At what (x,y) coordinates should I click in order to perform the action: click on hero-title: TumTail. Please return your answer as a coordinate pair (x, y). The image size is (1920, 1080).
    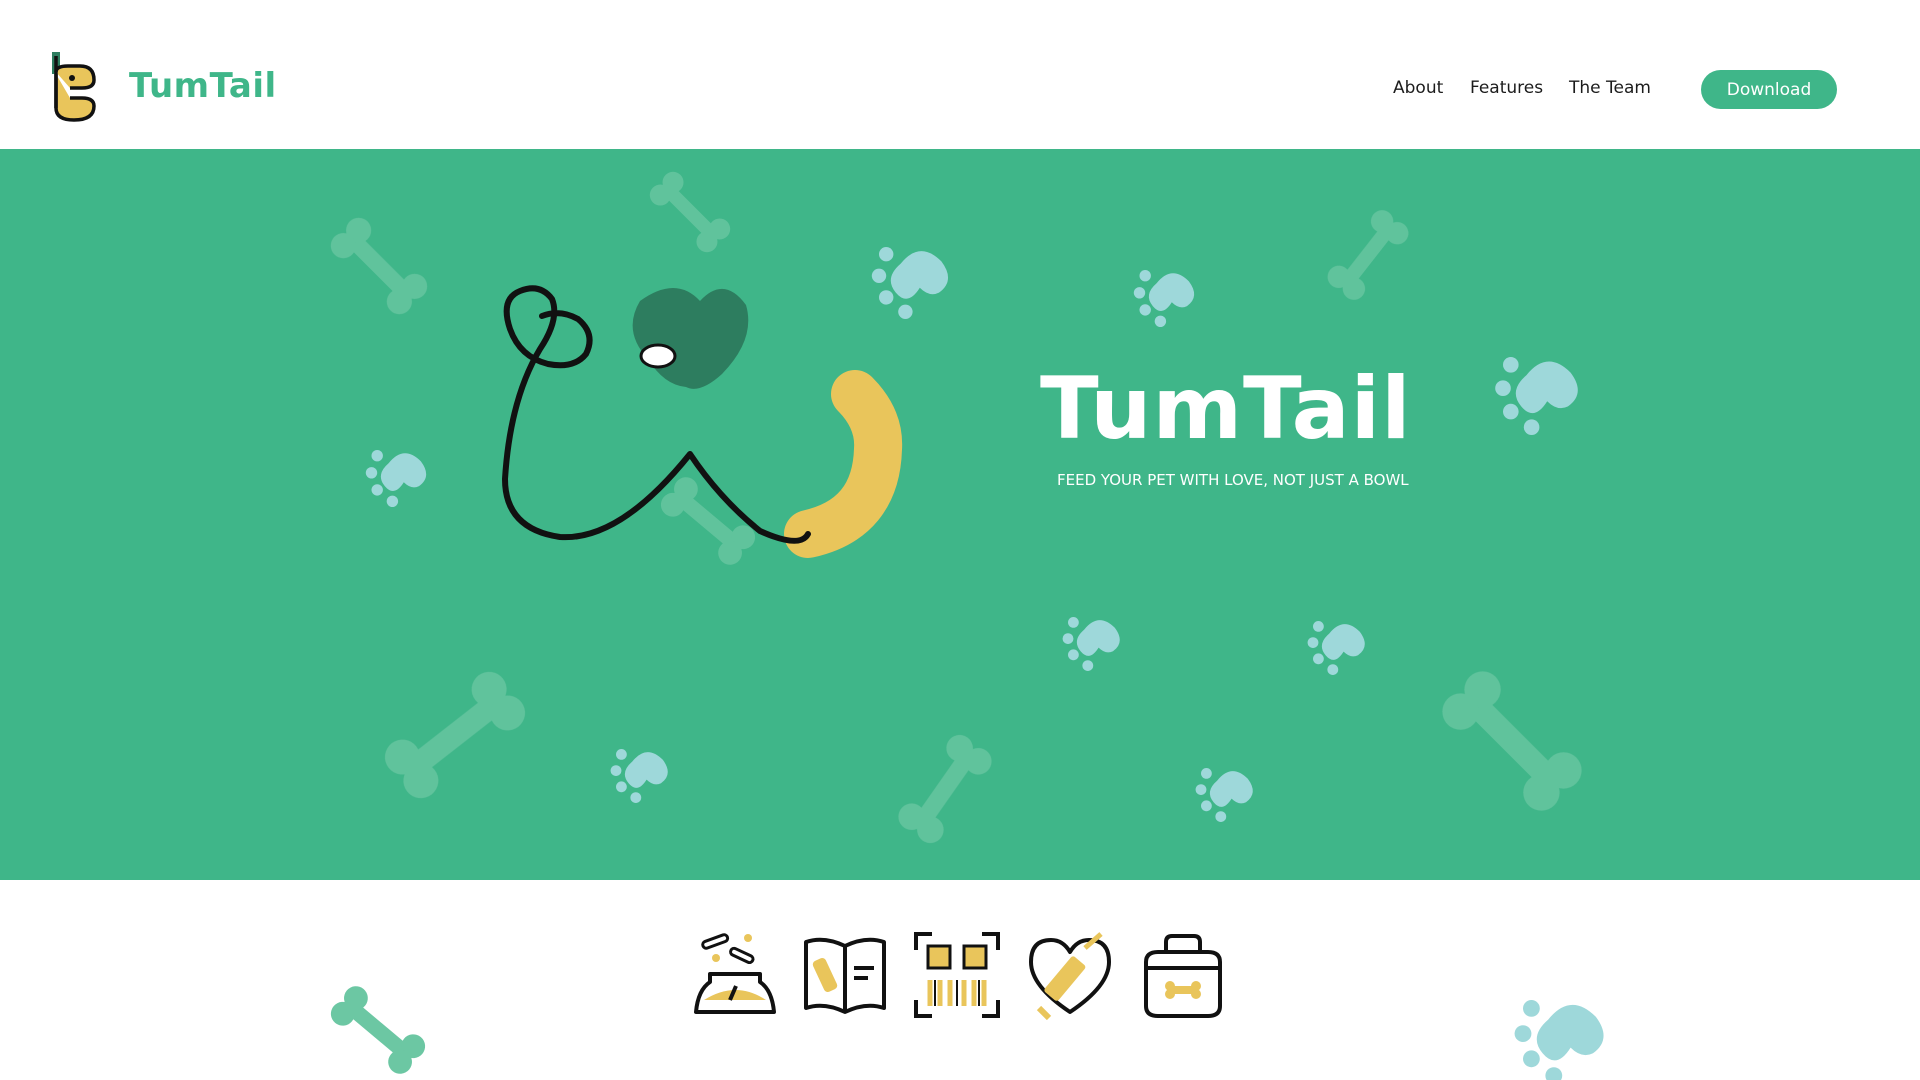
    Looking at the image, I should click on (1226, 409).